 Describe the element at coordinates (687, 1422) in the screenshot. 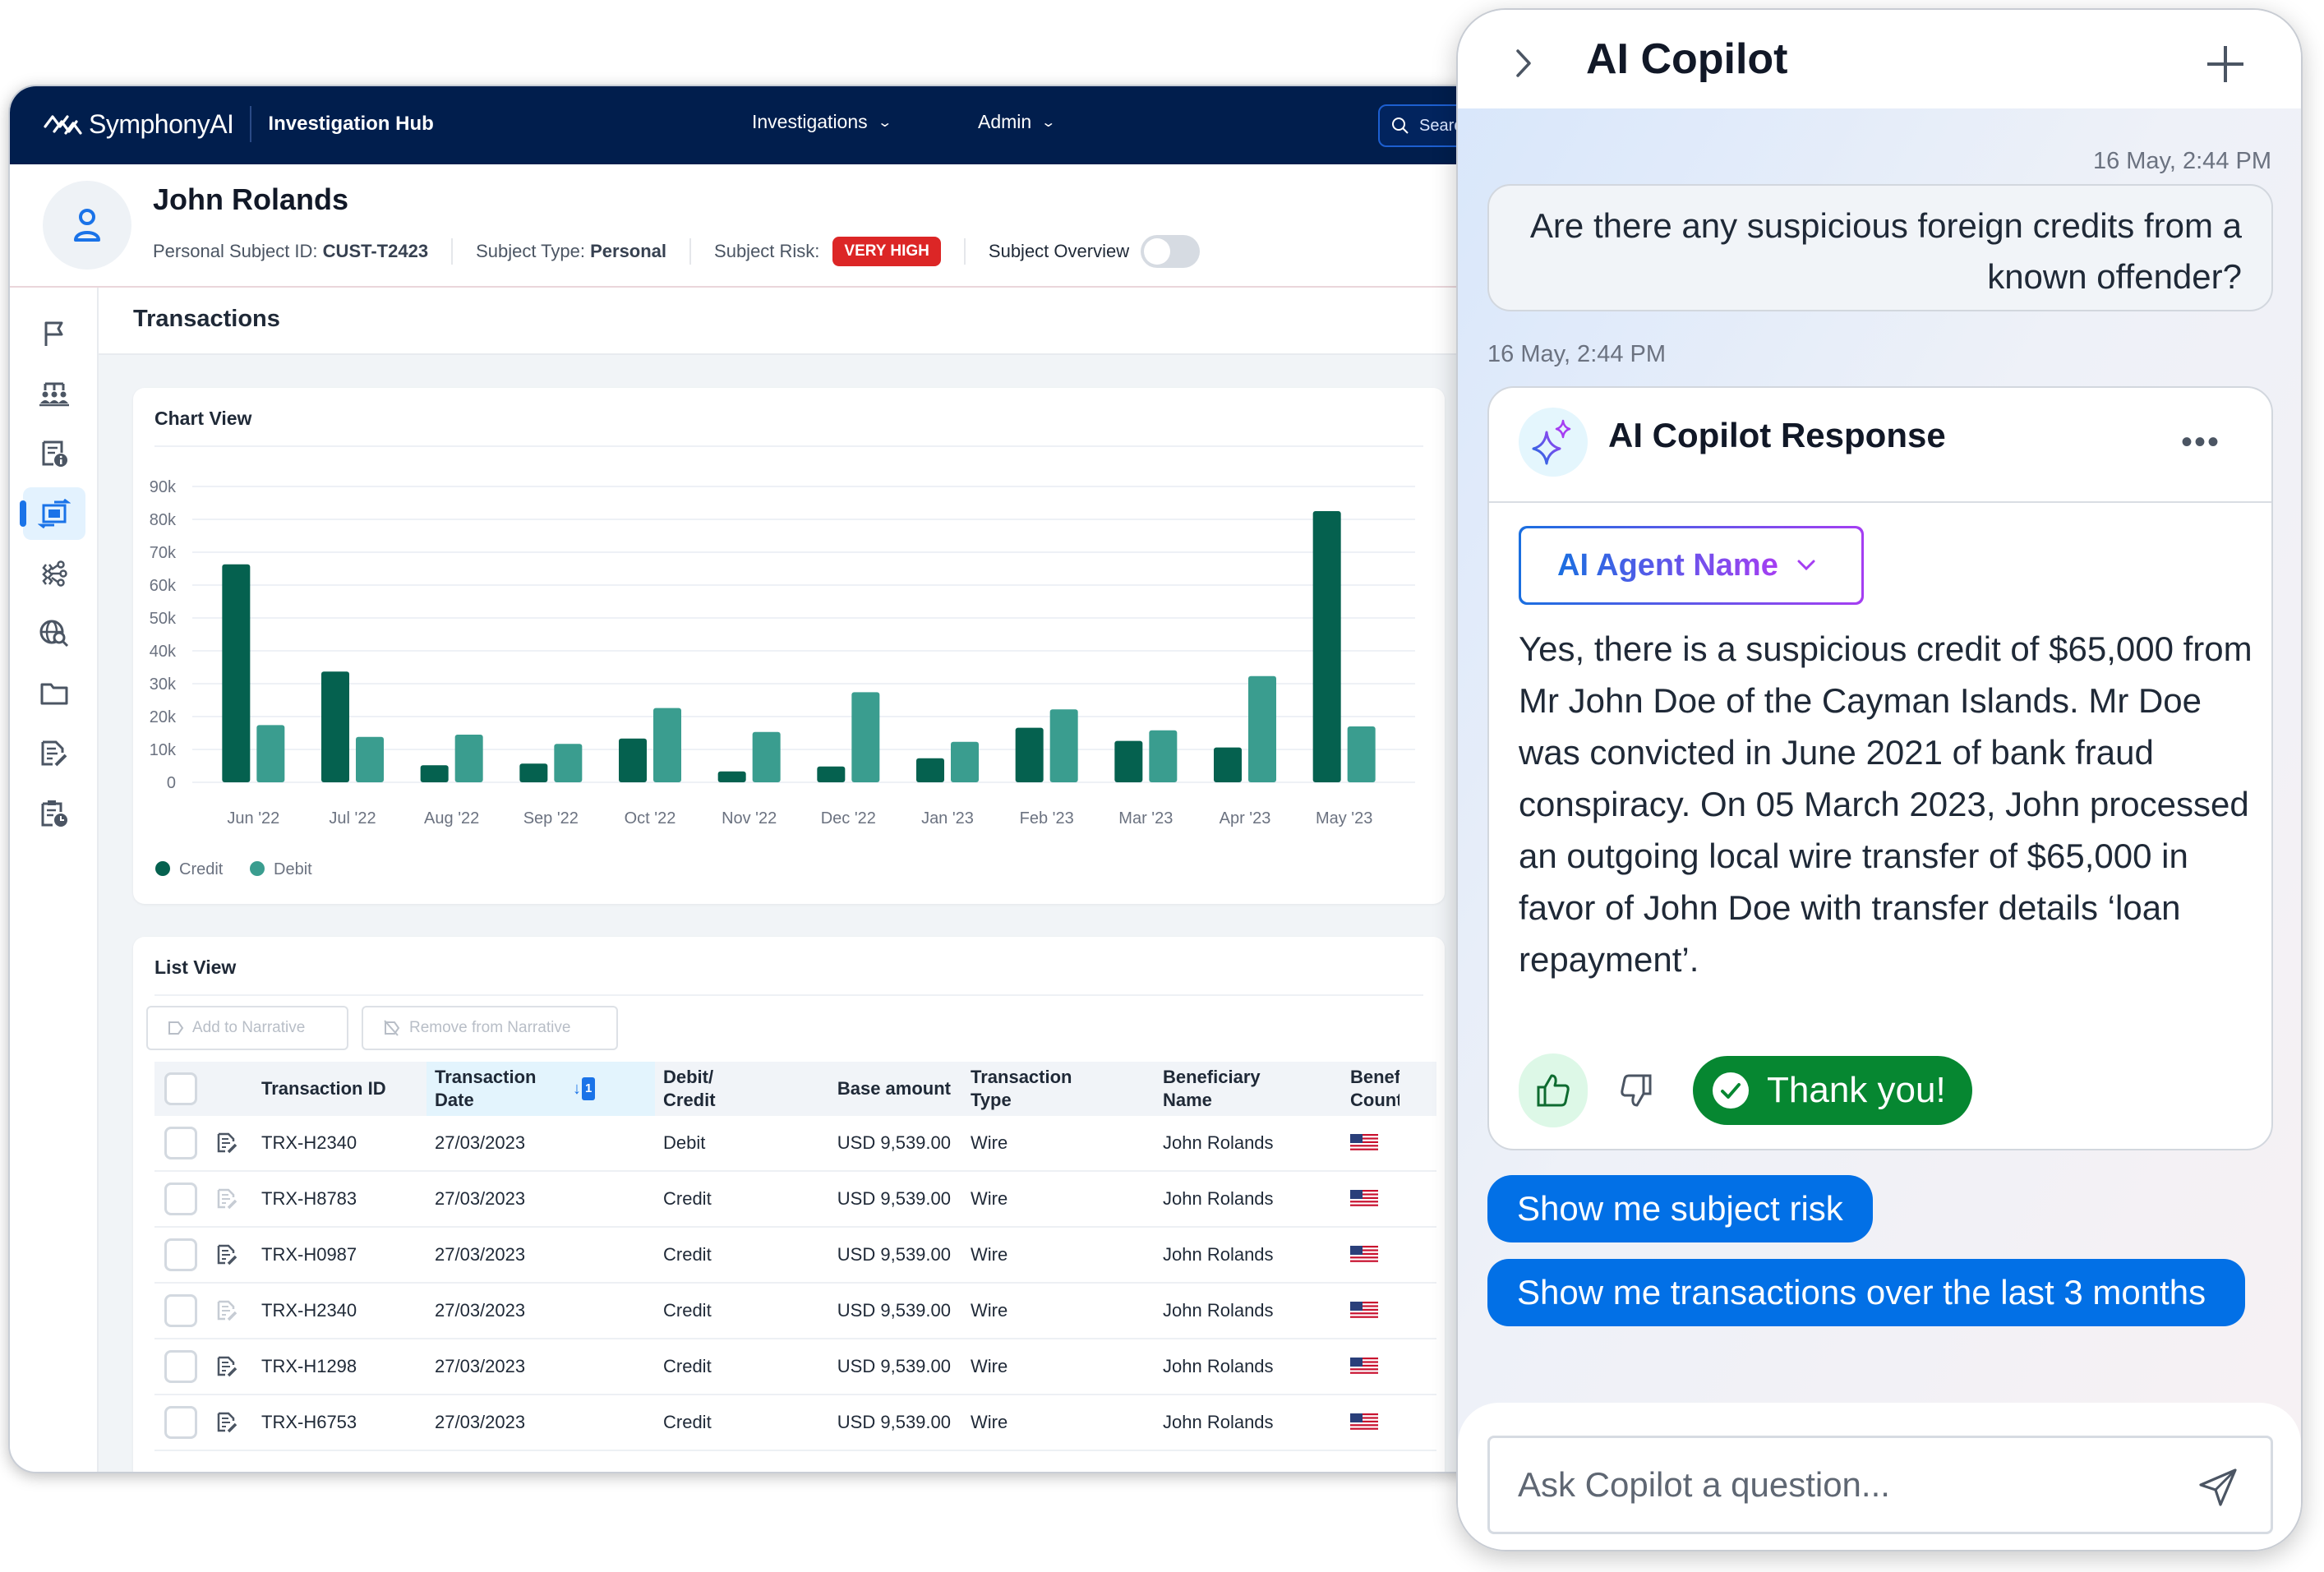

I see `cell-debit-credit: Credit` at that location.